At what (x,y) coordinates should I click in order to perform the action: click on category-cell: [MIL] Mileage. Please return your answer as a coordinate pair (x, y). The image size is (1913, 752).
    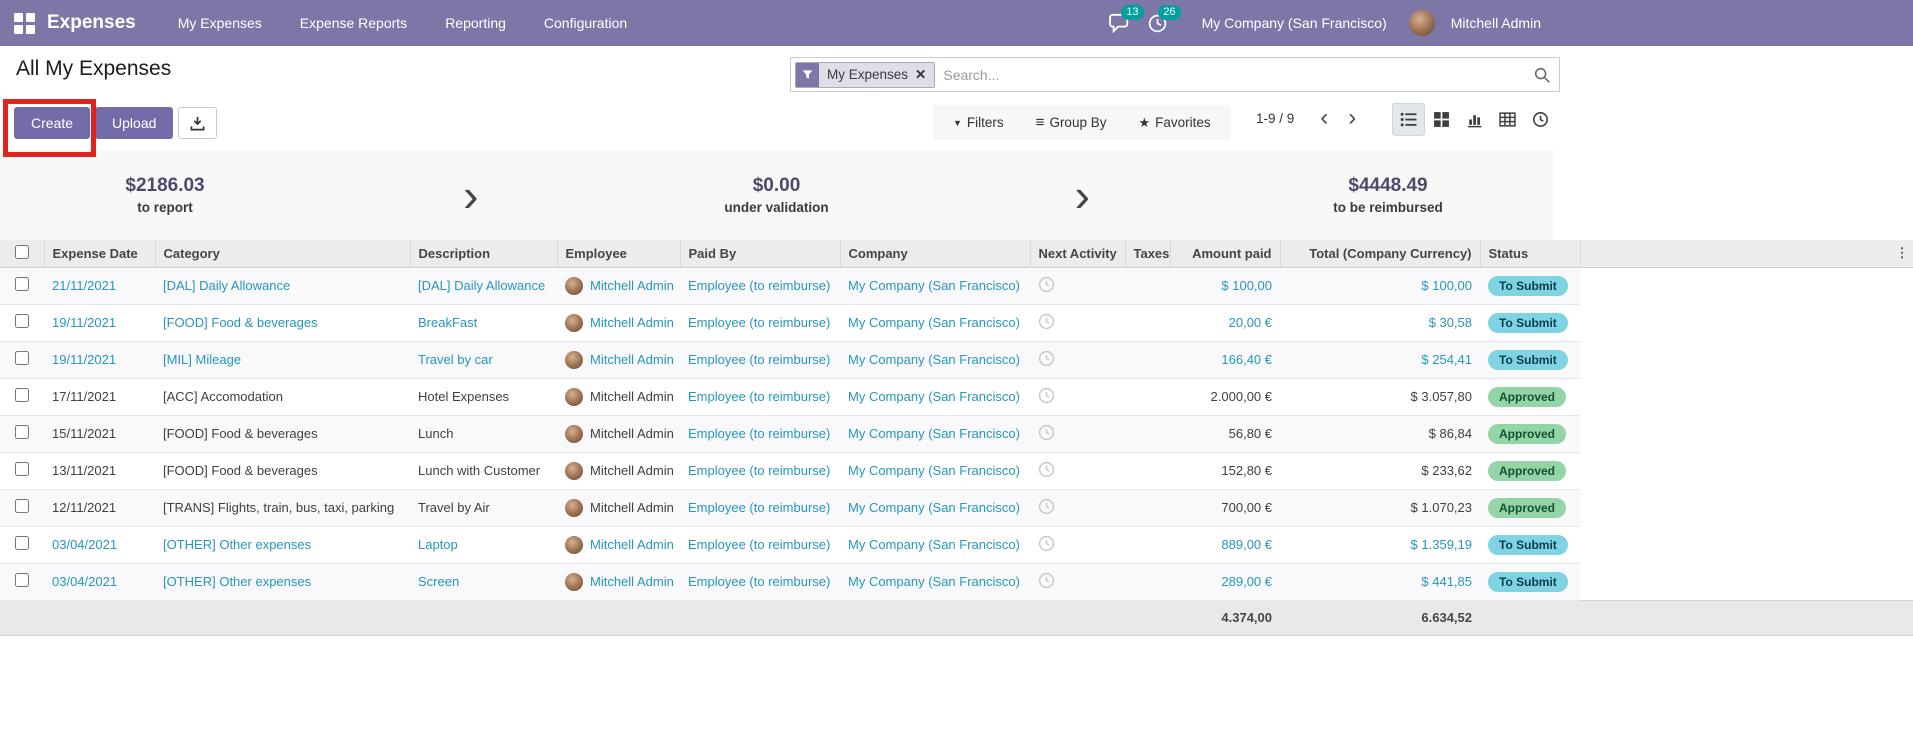
    Looking at the image, I should click on (282, 360).